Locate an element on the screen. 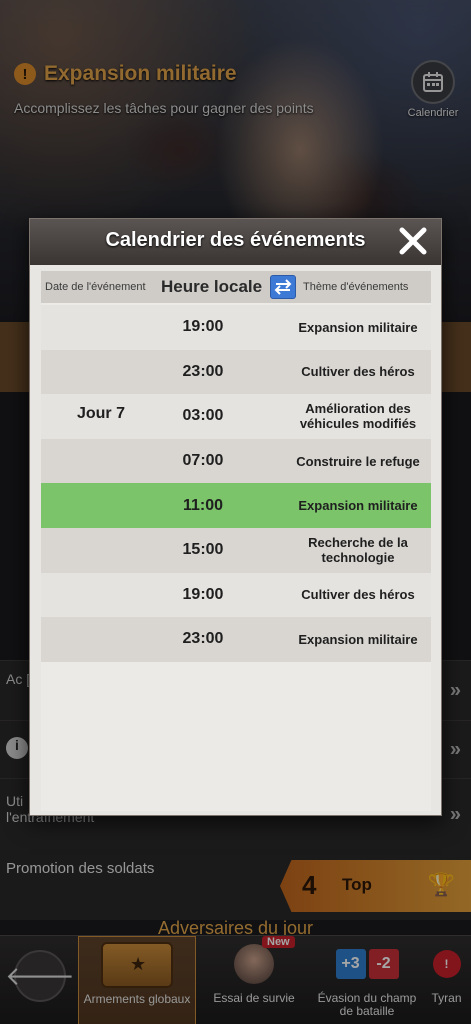 The width and height of the screenshot is (471, 1024). event-header: ! Expansion militaire is located at coordinates (125, 74).